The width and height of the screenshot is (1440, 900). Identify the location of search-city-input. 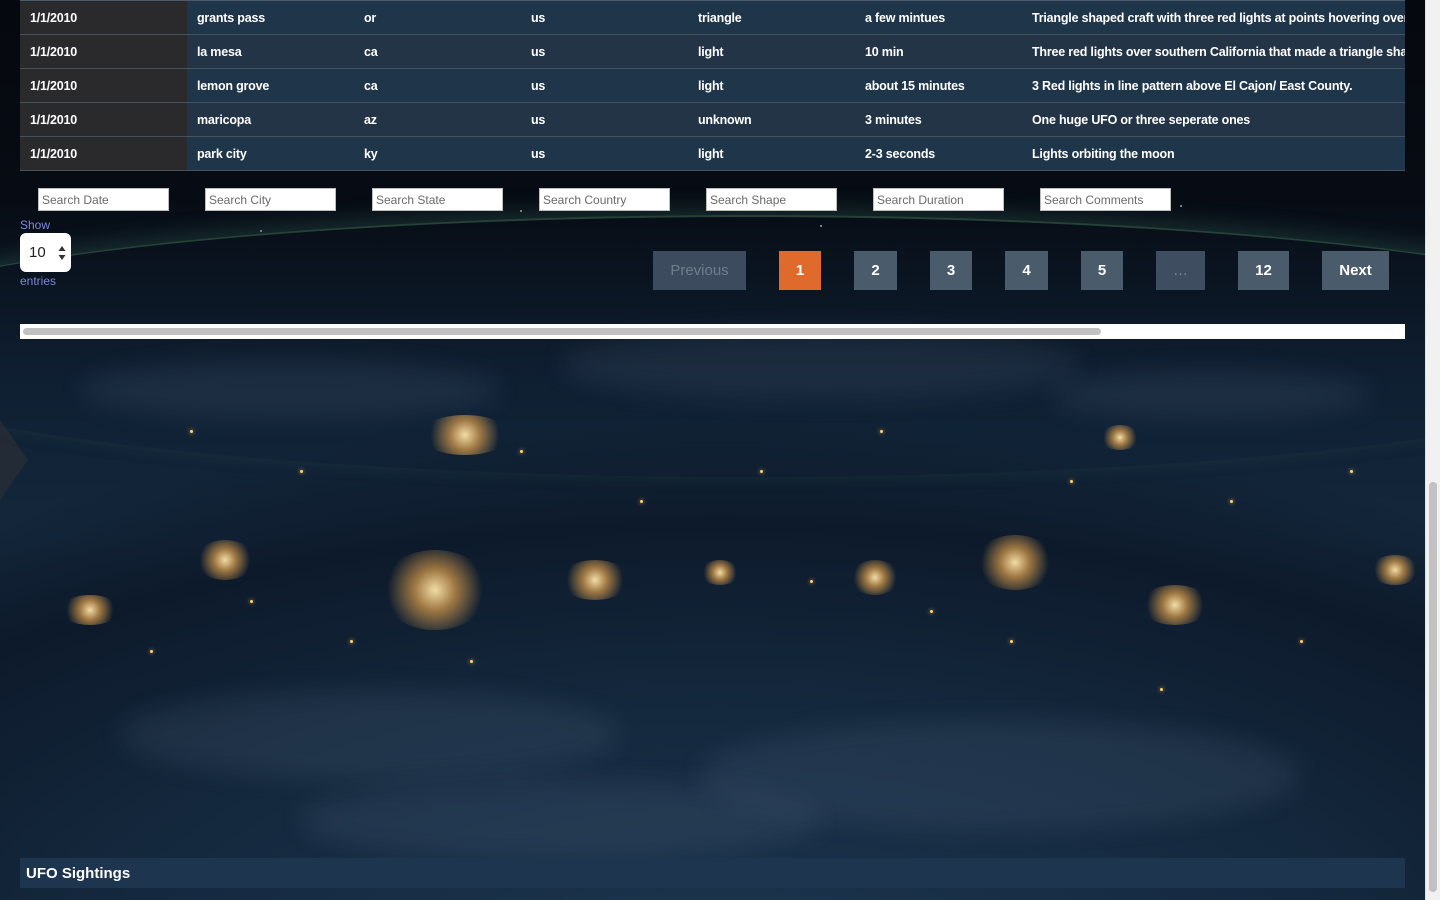
(270, 199).